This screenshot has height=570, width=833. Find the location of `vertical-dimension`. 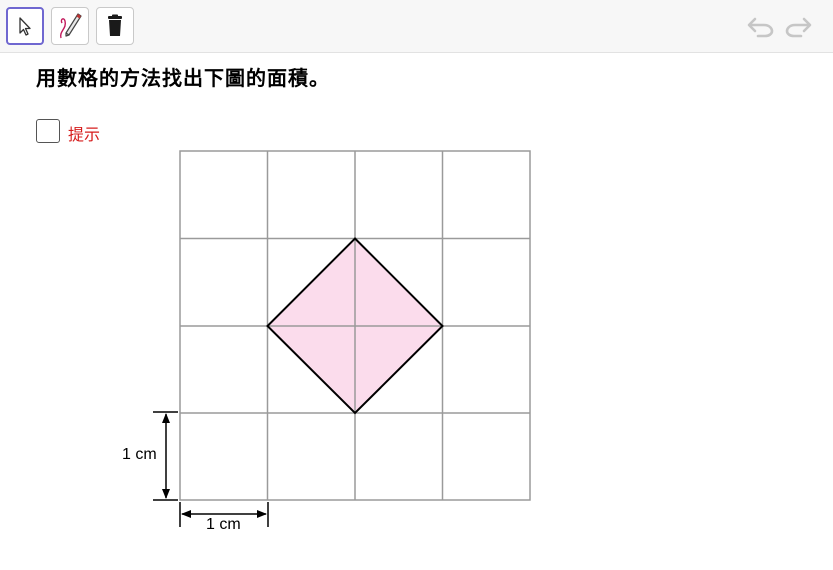

vertical-dimension is located at coordinates (165, 456).